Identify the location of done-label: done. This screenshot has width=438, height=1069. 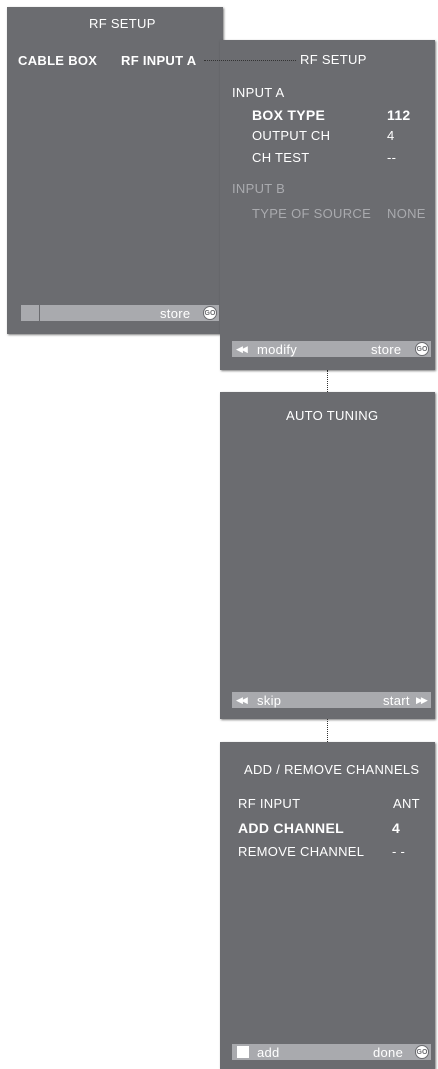
(388, 1052).